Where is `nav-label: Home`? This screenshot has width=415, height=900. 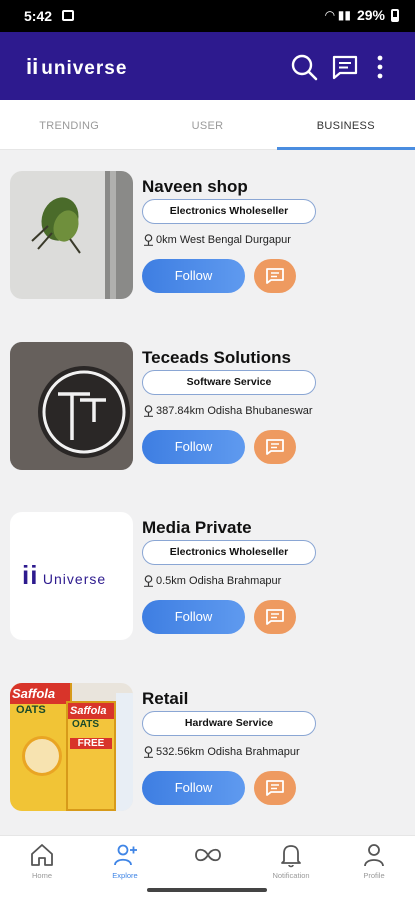 nav-label: Home is located at coordinates (41, 875).